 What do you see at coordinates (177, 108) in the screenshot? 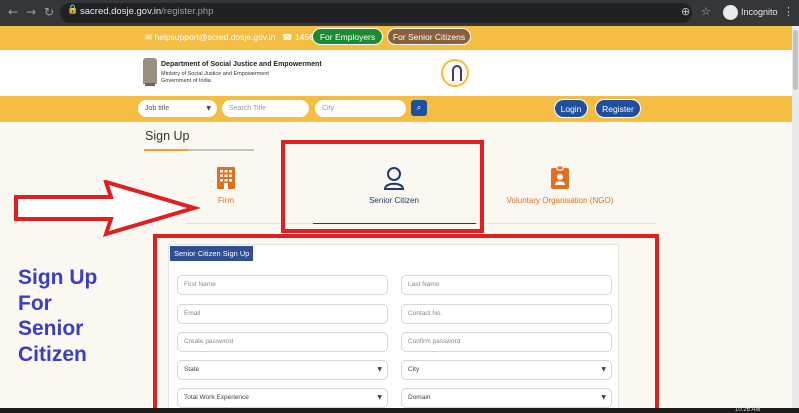
I see `job-title-select: Job title ▼` at bounding box center [177, 108].